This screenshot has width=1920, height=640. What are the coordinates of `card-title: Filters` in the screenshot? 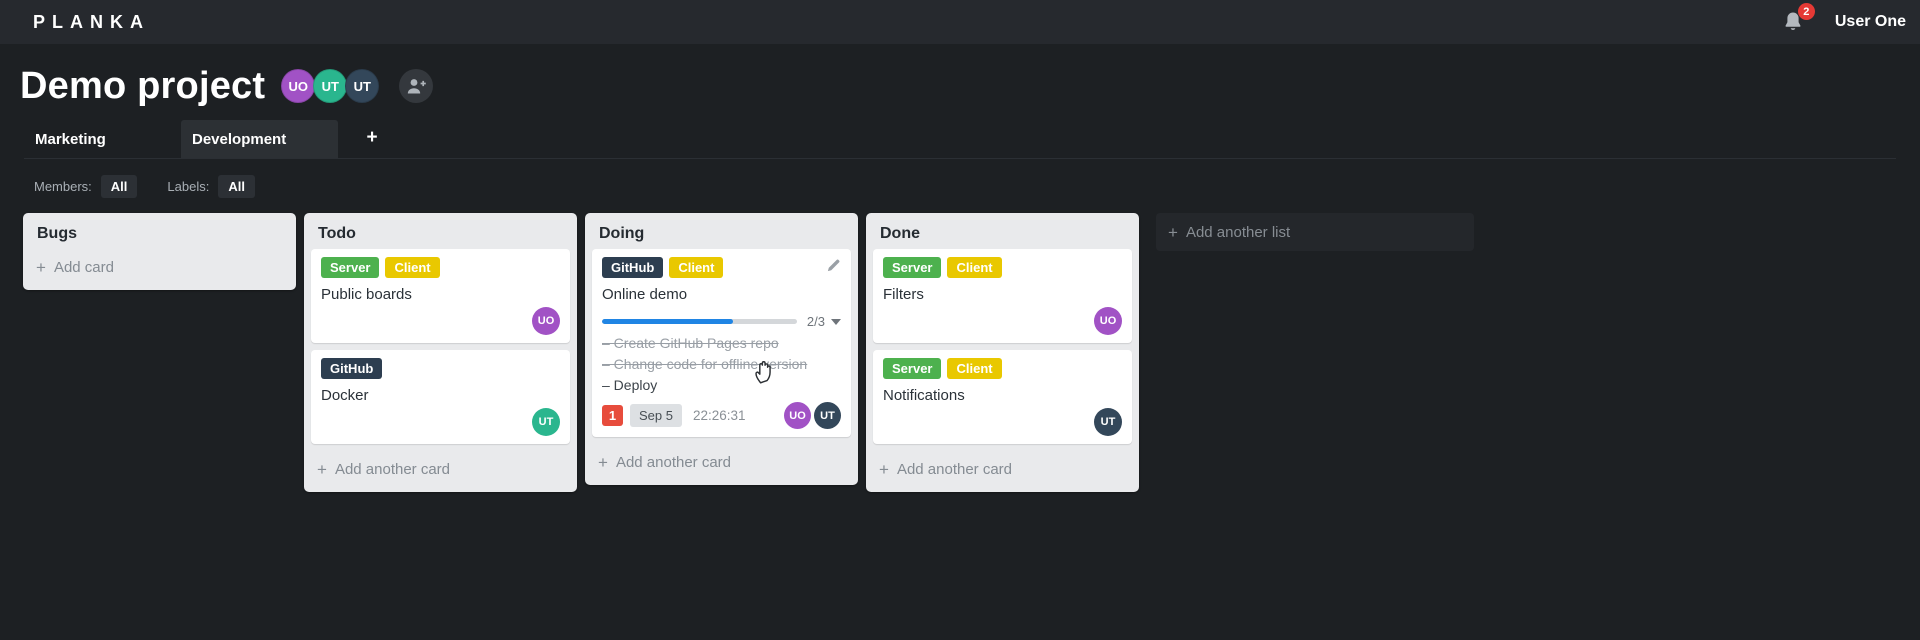 It's located at (903, 294).